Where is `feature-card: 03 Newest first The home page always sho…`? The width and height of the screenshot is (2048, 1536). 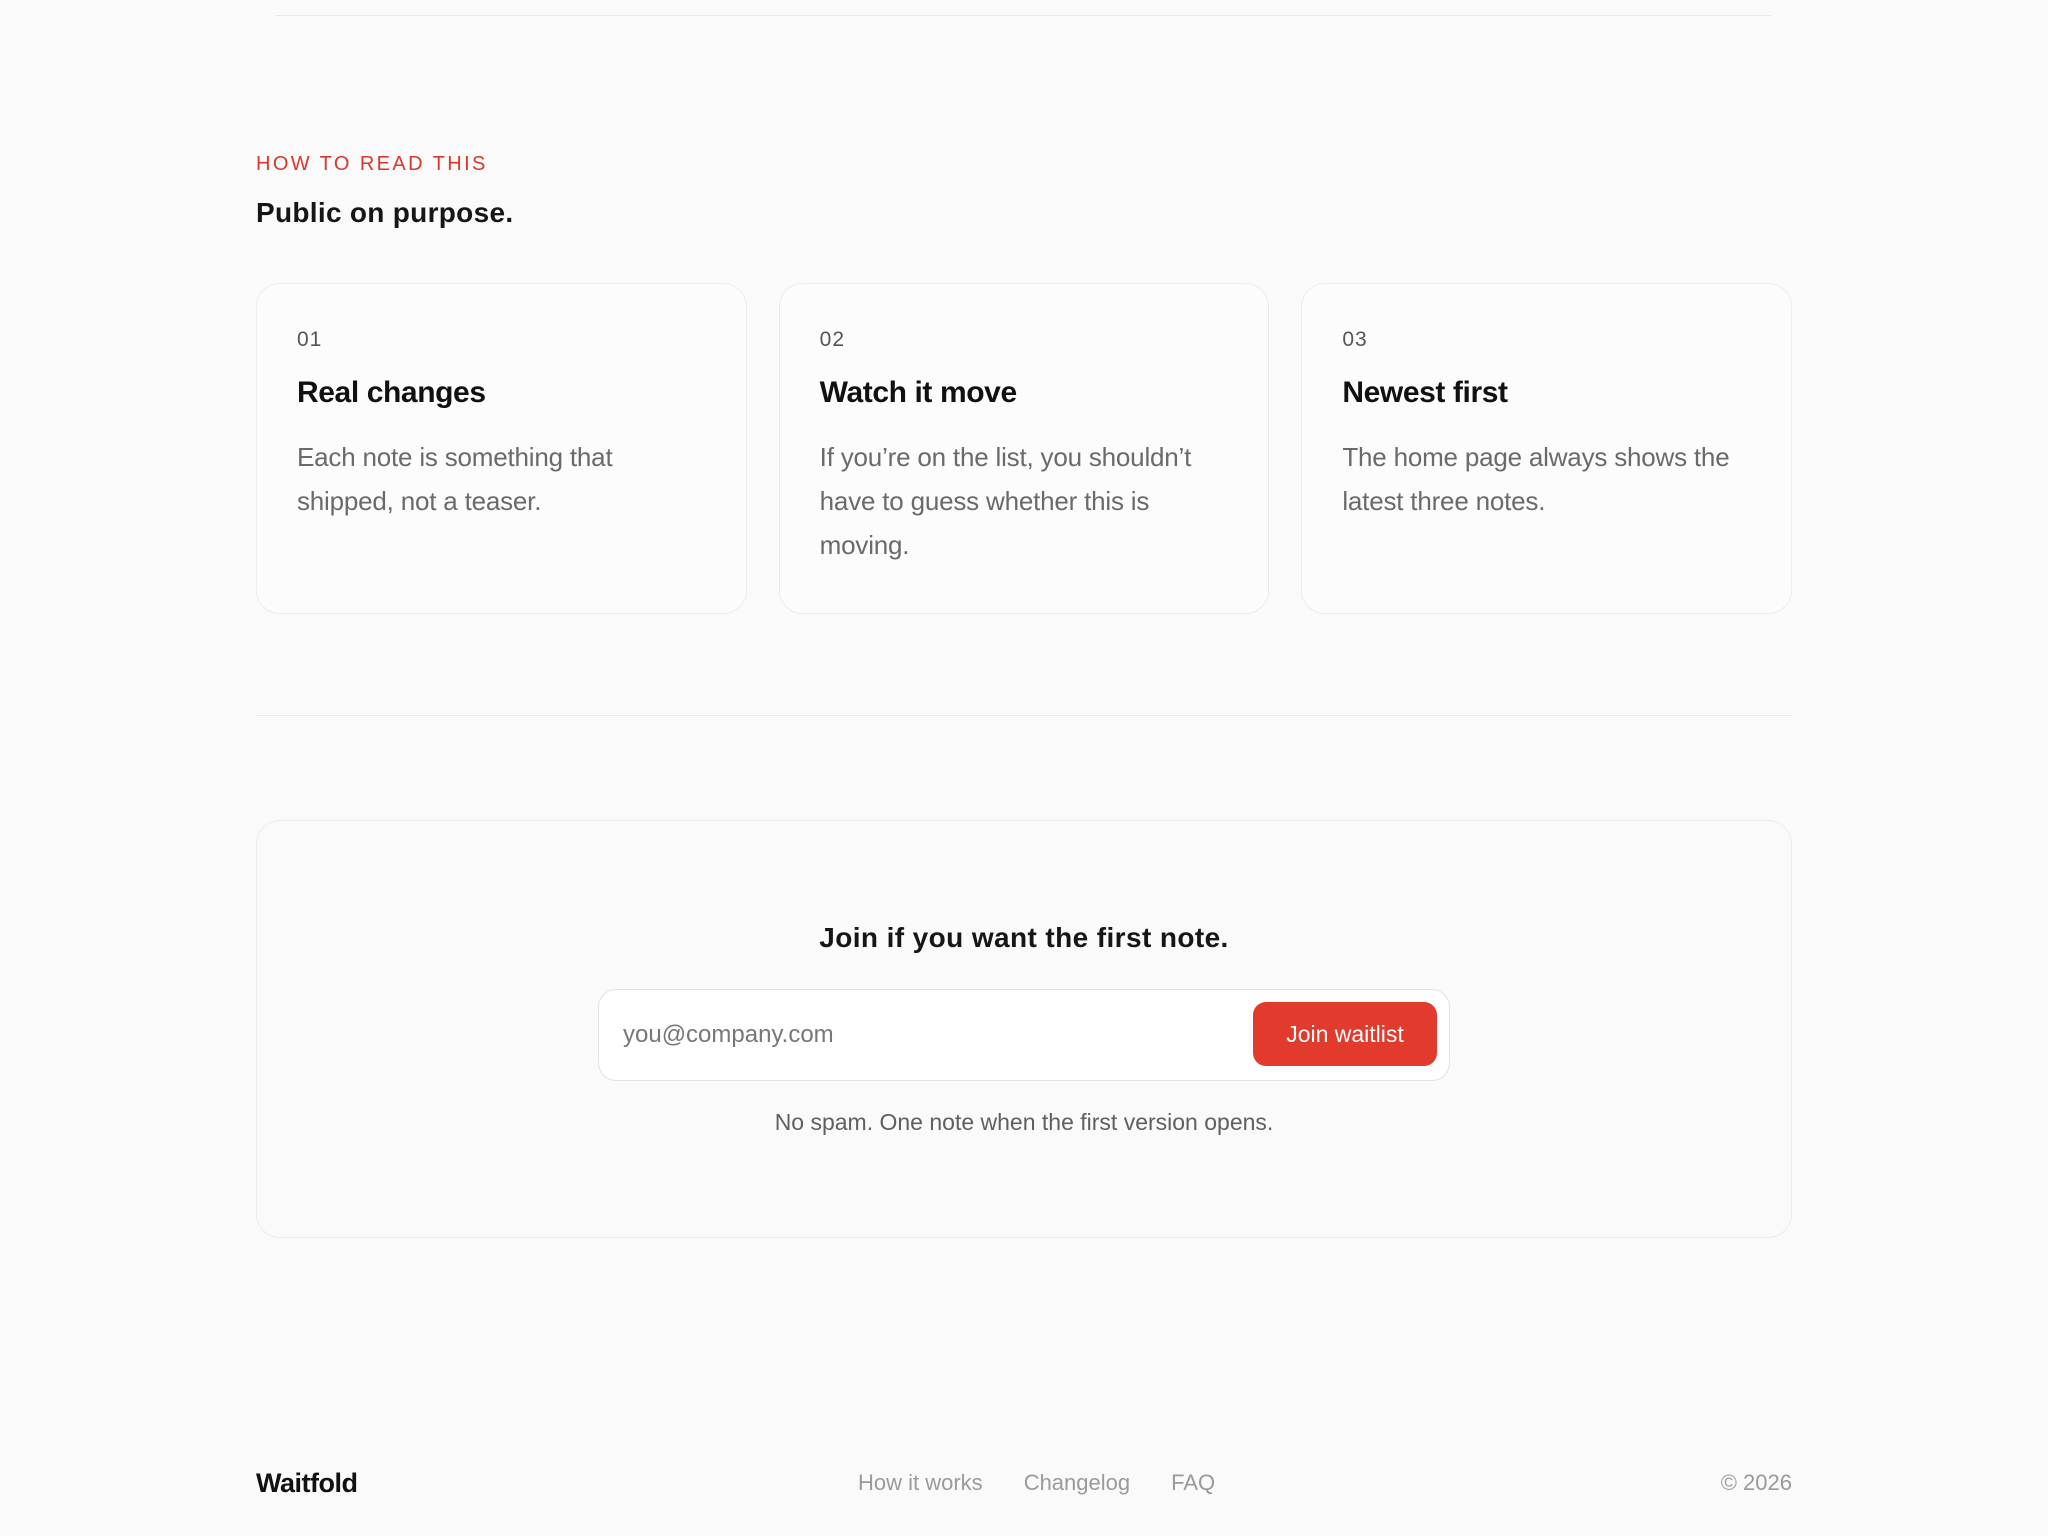
feature-card: 03 Newest first The home page always sho… is located at coordinates (1547, 448).